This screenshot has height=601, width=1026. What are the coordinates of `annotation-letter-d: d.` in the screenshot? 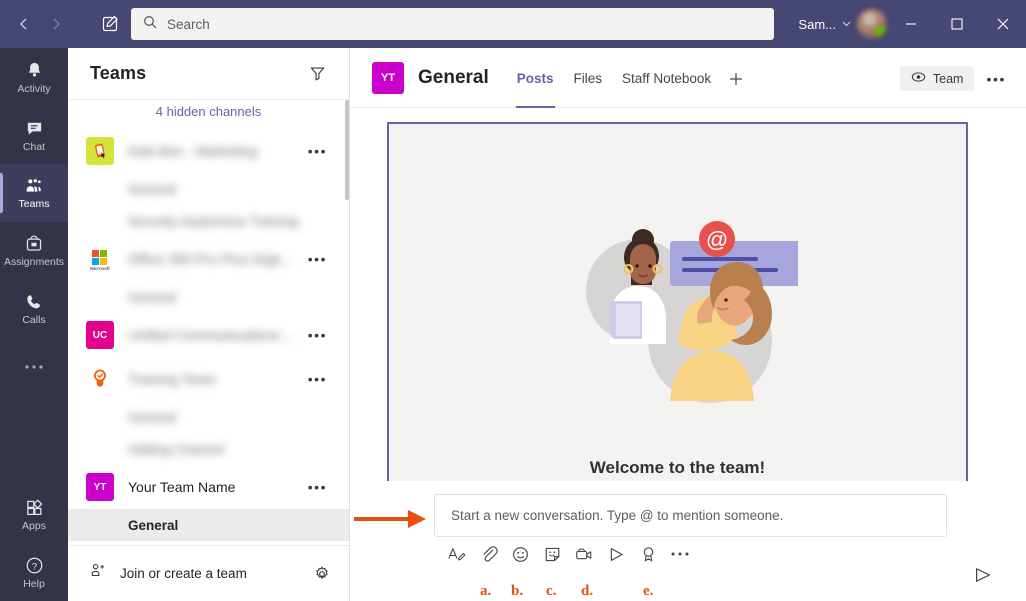 It's located at (587, 591).